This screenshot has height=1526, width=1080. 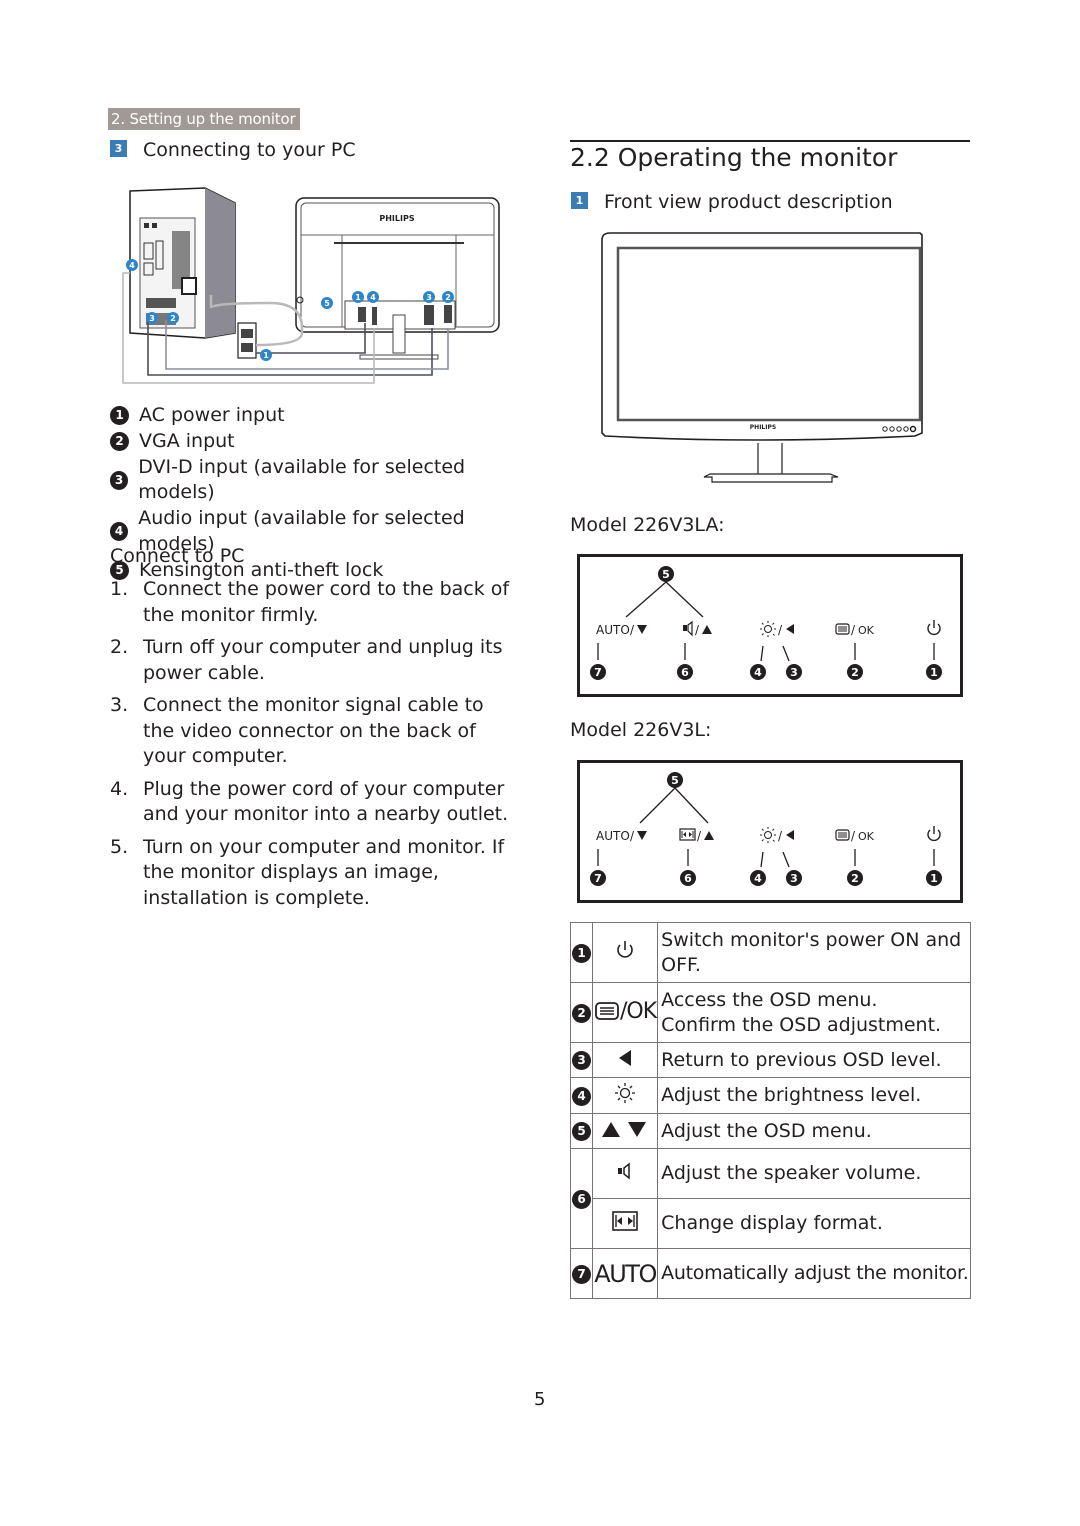 I want to click on pc-tower-illustration, so click(x=182, y=263).